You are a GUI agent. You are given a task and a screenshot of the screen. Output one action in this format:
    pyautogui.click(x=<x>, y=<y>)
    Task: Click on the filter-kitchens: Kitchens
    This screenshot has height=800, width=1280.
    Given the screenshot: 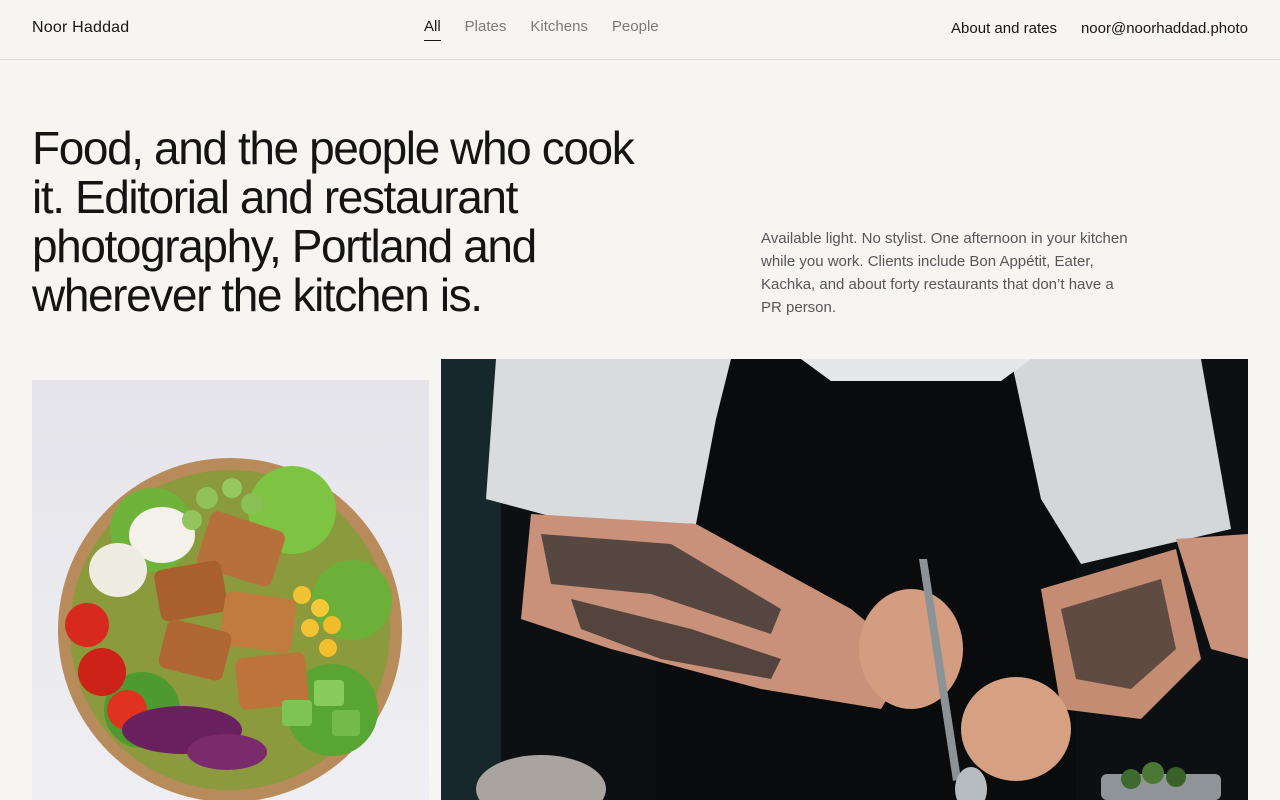 What is the action you would take?
    pyautogui.click(x=559, y=29)
    